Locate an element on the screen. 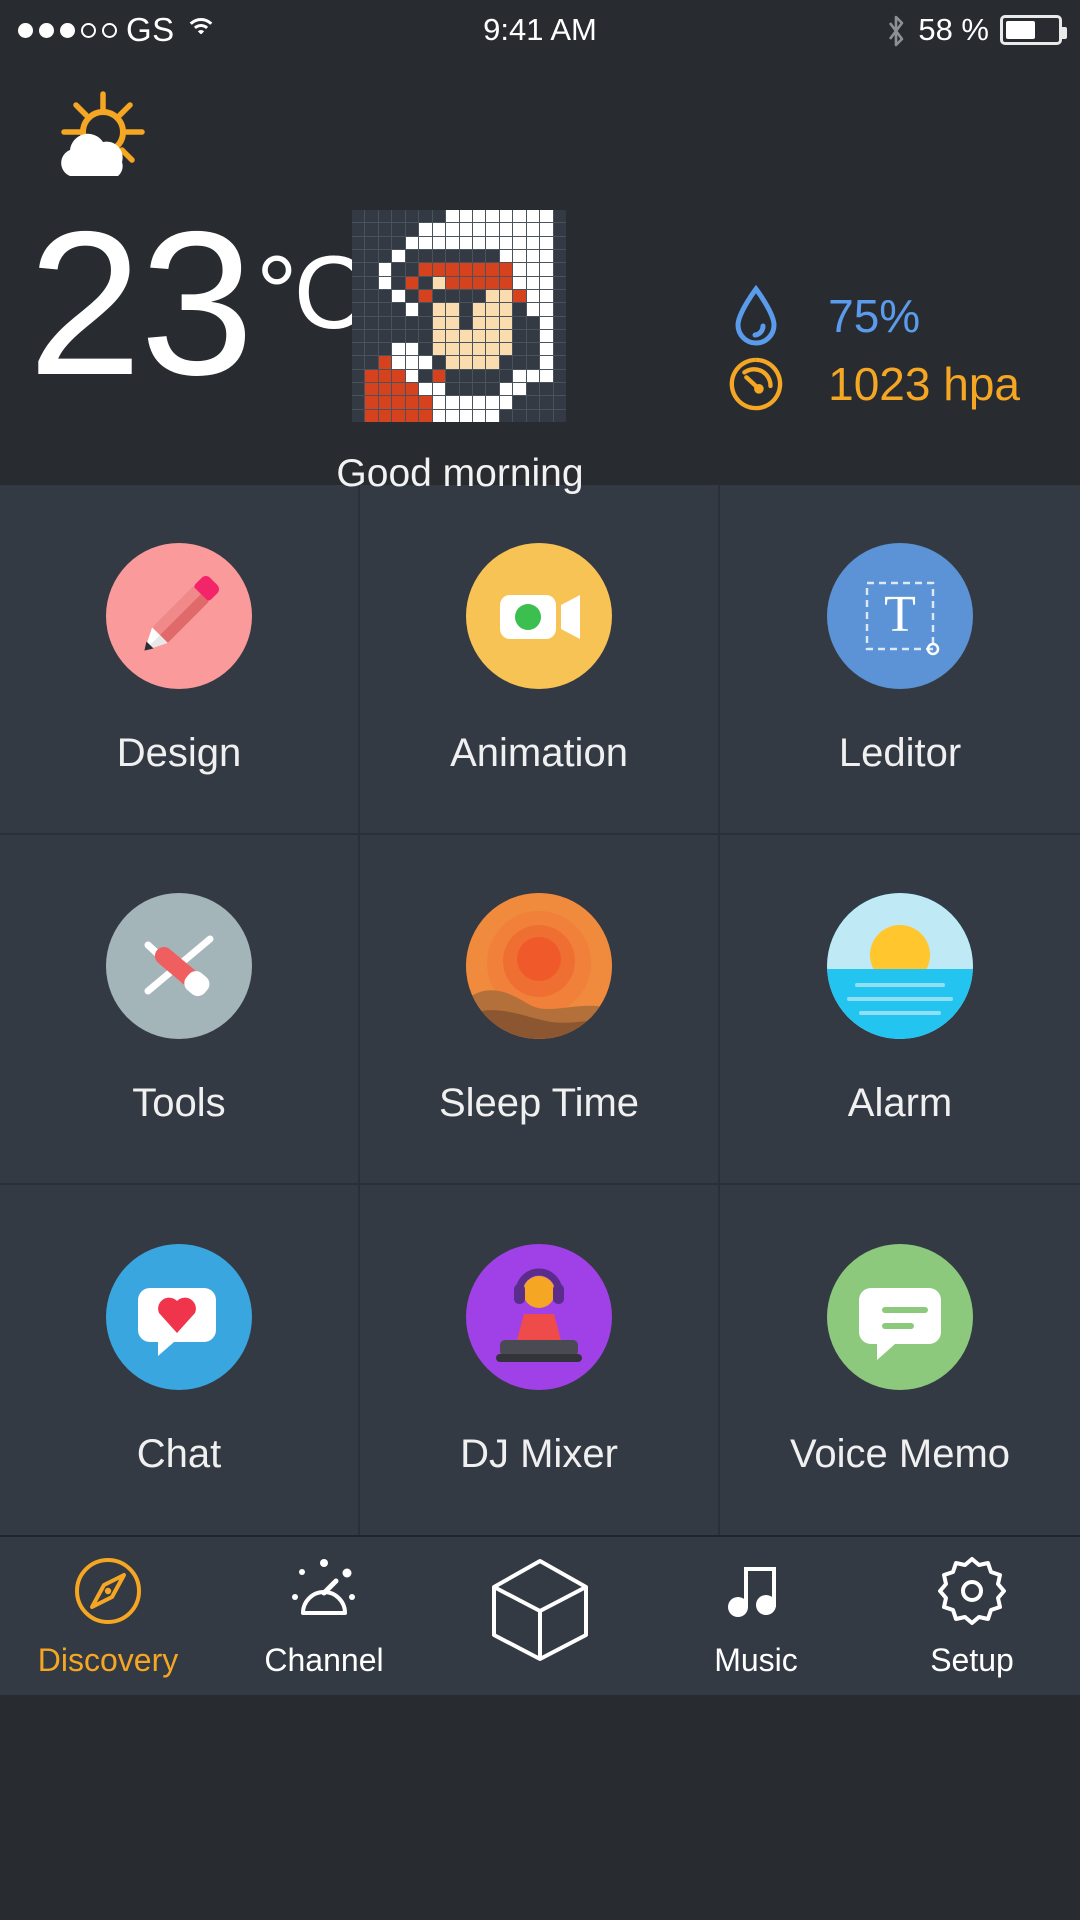 The height and width of the screenshot is (1920, 1080). pixel-avatar is located at coordinates (459, 316).